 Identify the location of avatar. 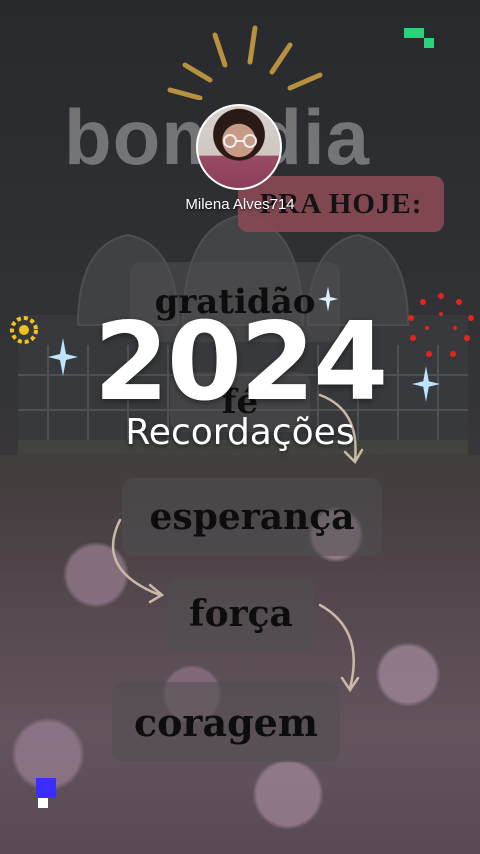
(239, 147).